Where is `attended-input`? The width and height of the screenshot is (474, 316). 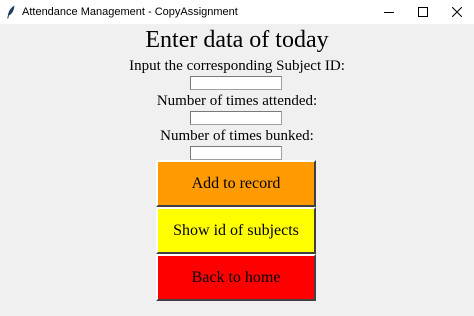 attended-input is located at coordinates (236, 118).